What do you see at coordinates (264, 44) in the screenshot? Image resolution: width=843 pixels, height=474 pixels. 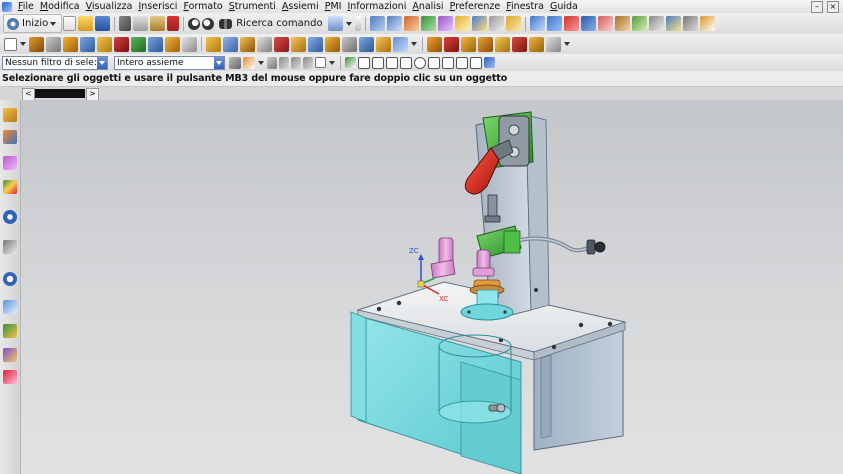 I see `trim-icon` at bounding box center [264, 44].